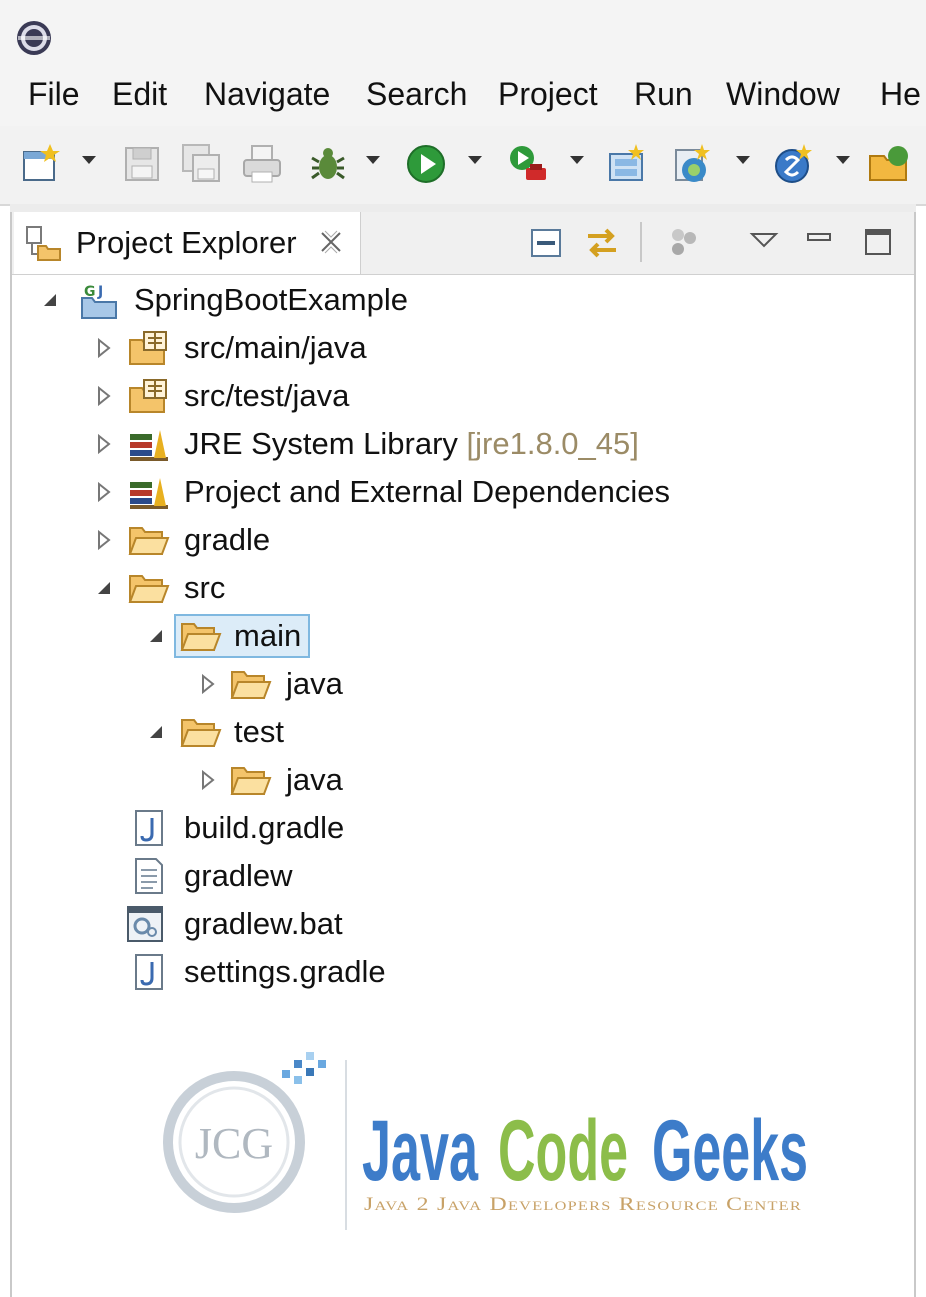 This screenshot has height=1297, width=926. What do you see at coordinates (577, 160) in the screenshot?
I see `external-tools-dropdown-arrow` at bounding box center [577, 160].